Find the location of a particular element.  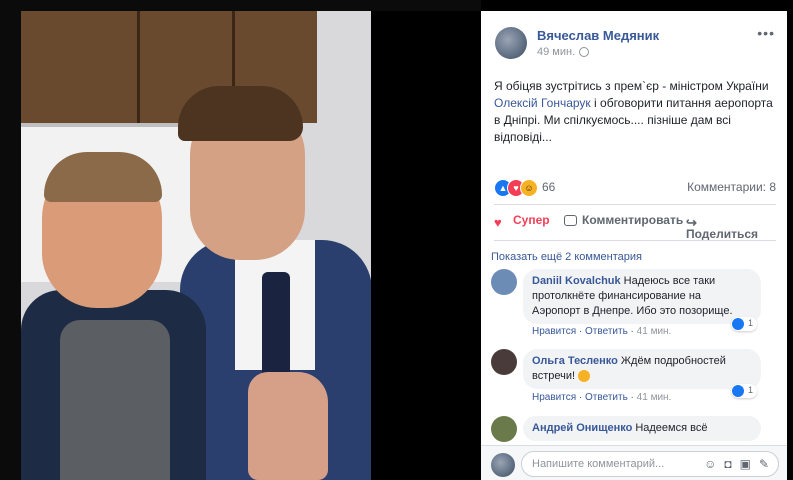

photo-person-right-hair is located at coordinates (240, 113).